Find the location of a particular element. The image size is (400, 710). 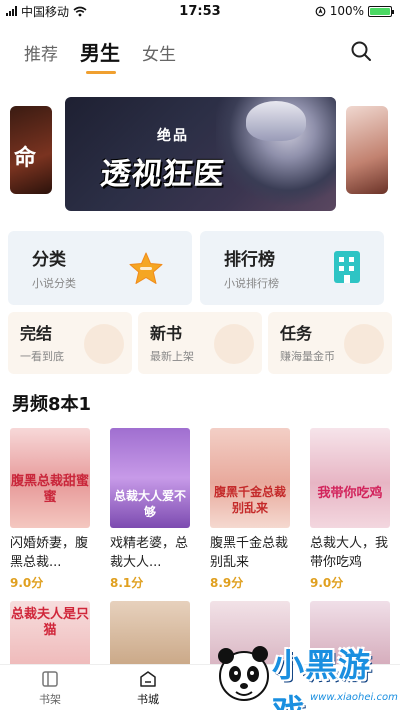

tab-recommend: 推荐 is located at coordinates (41, 52).